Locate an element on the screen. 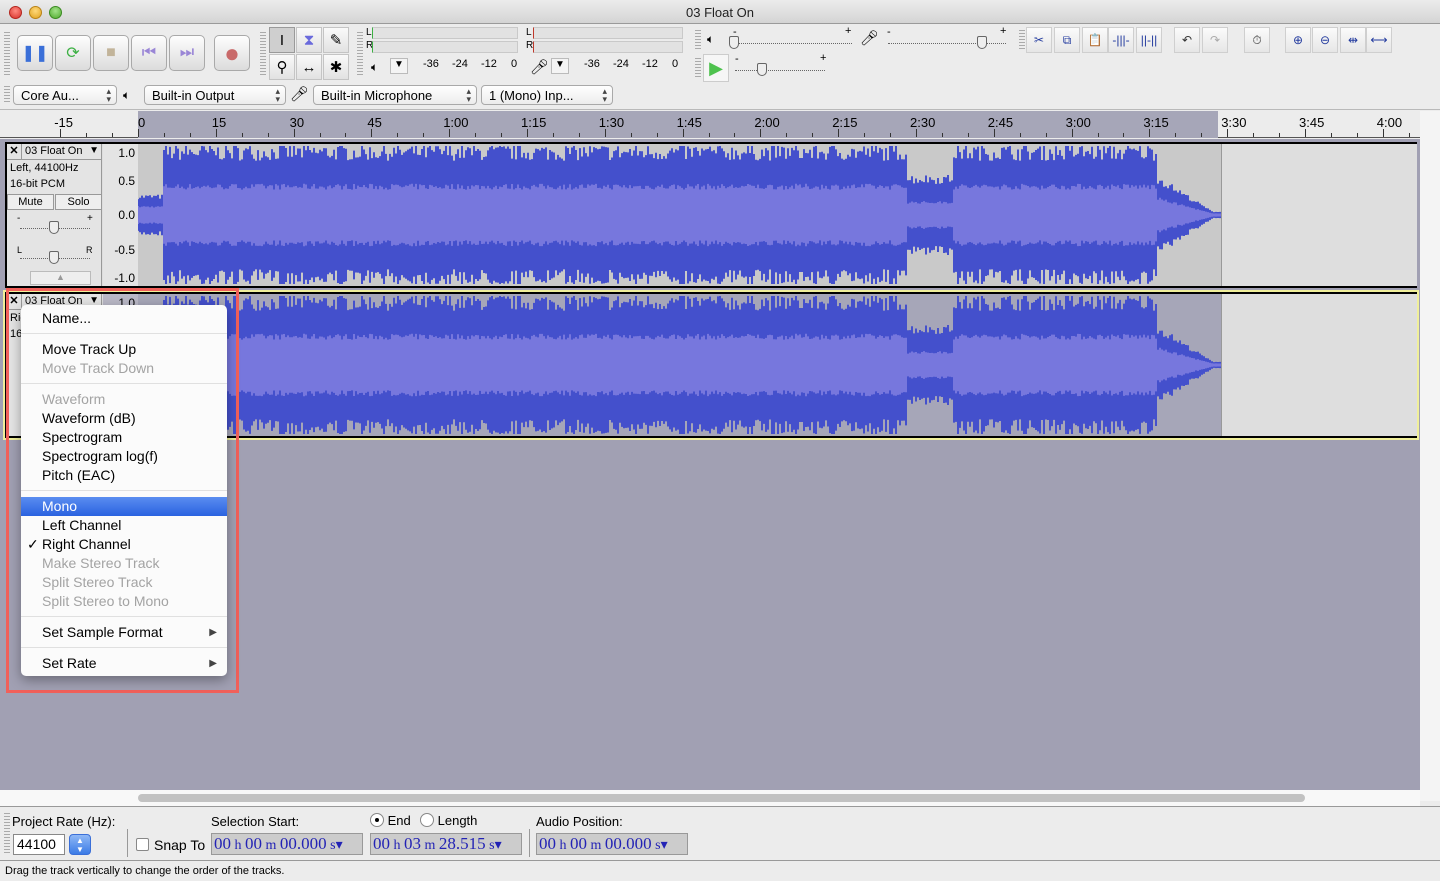 The image size is (1440, 881). snap-to-checkbox is located at coordinates (142, 844).